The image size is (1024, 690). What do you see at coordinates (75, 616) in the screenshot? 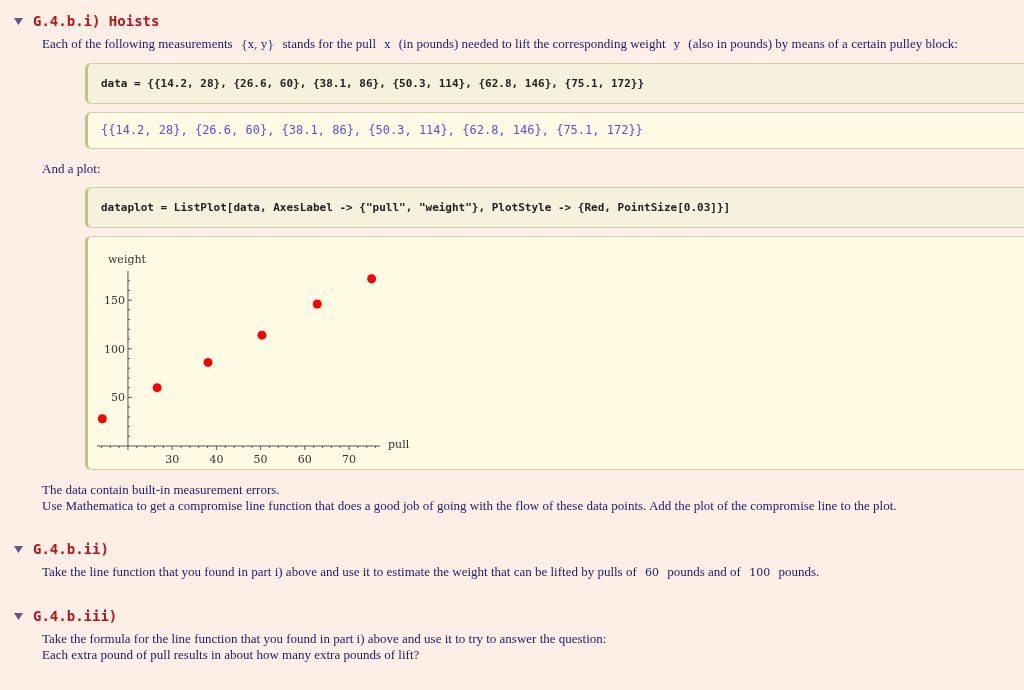
I see `section-heading: G.4.b.iii)` at bounding box center [75, 616].